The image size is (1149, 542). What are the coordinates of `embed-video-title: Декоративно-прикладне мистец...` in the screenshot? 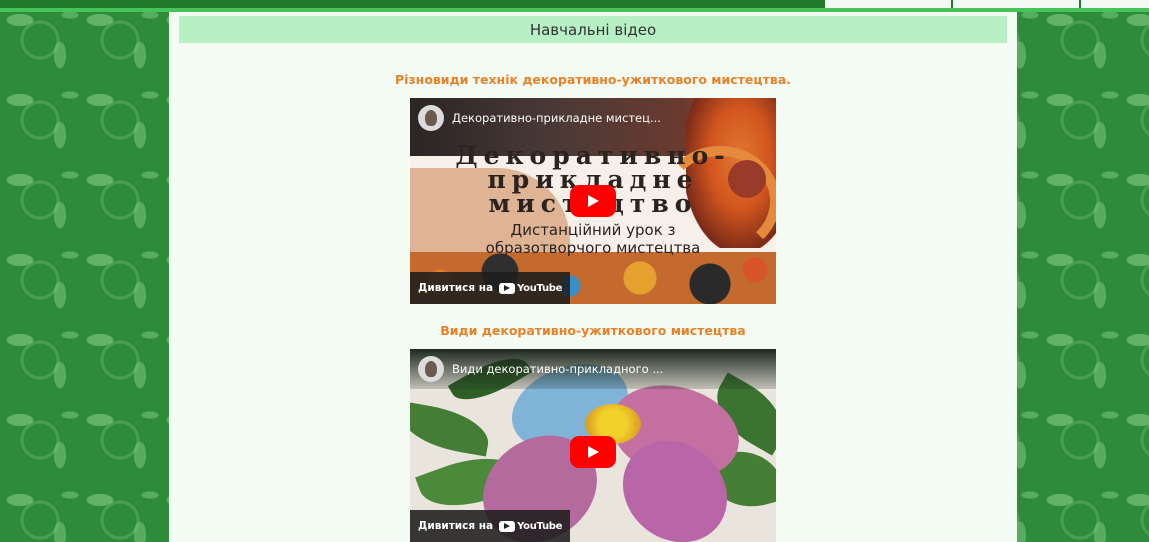 It's located at (556, 118).